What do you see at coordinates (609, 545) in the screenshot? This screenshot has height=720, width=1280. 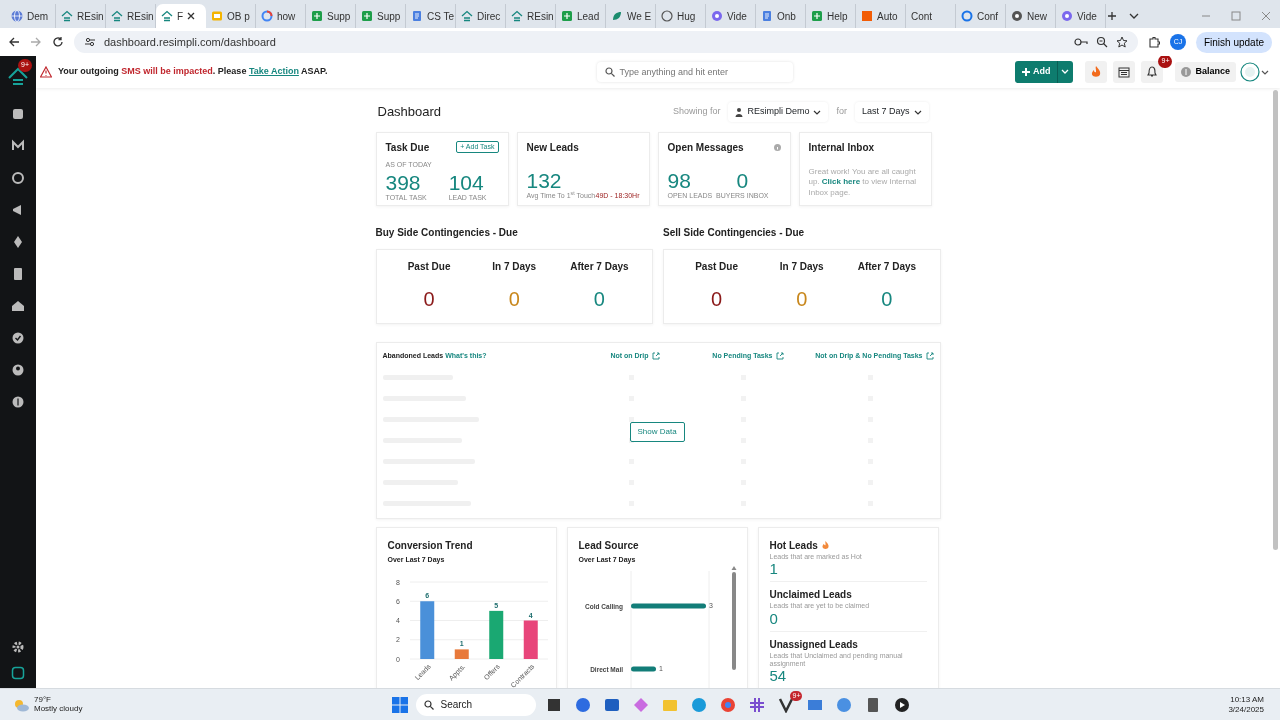 I see `chart-title: Lead Source` at bounding box center [609, 545].